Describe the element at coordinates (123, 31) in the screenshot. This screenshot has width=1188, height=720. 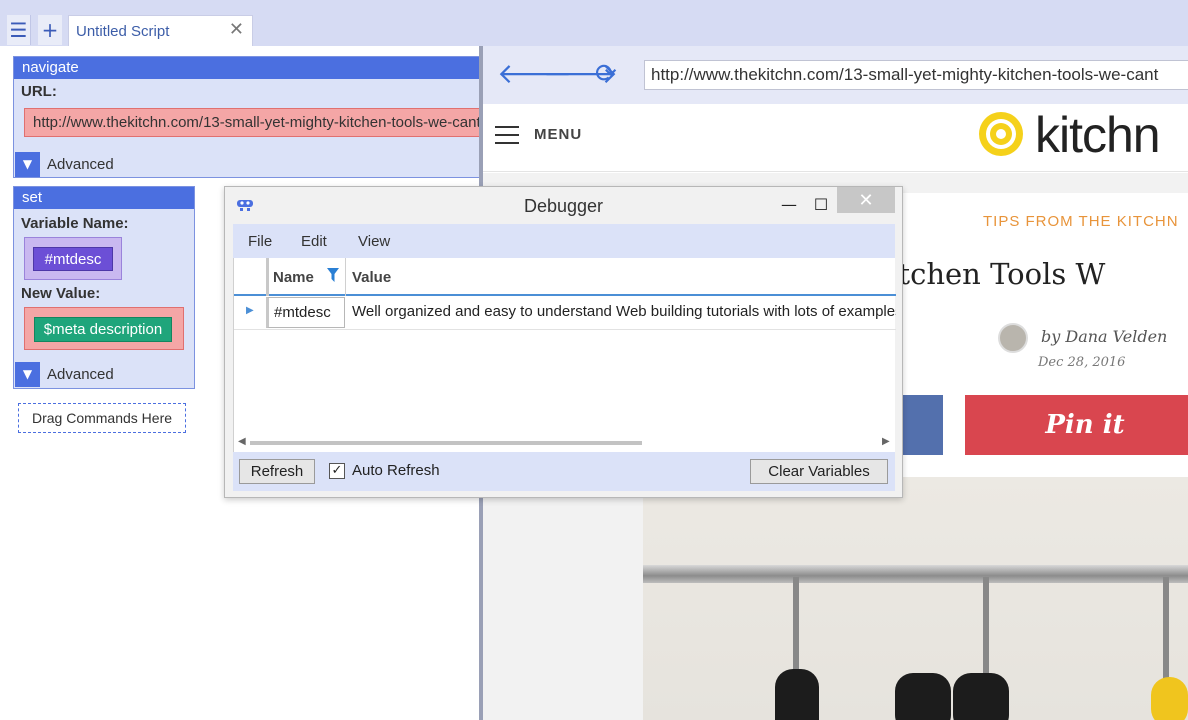
I see `tab-title: Untitled Script` at that location.